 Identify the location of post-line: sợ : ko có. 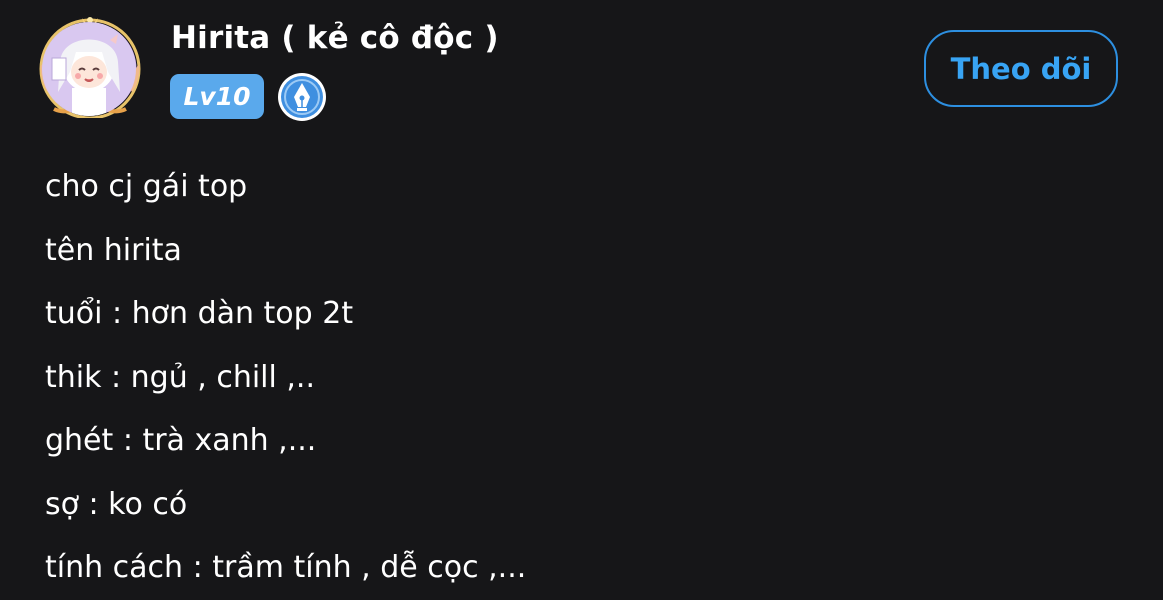
(116, 504).